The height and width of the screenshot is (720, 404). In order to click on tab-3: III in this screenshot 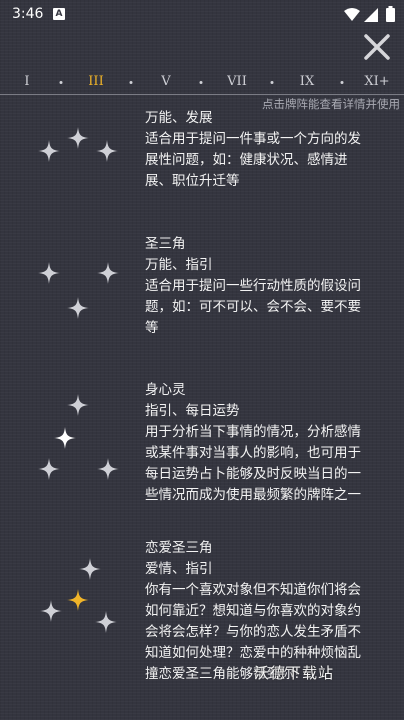, I will do `click(95, 81)`.